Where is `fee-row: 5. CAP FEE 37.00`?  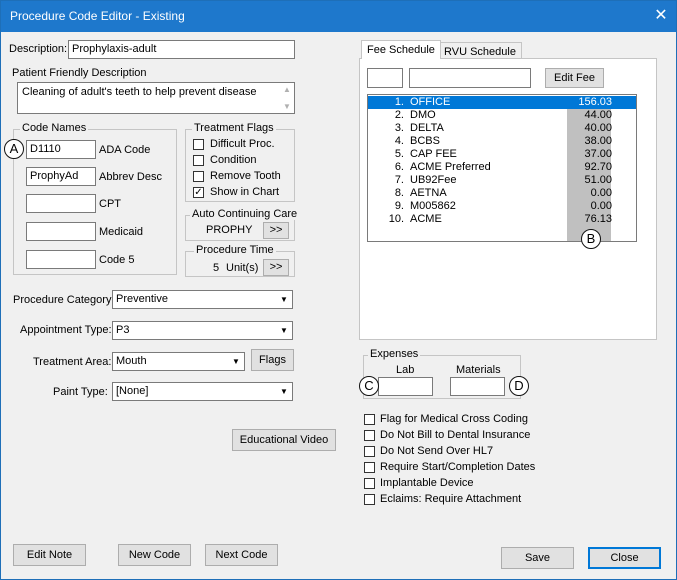 fee-row: 5. CAP FEE 37.00 is located at coordinates (502, 154).